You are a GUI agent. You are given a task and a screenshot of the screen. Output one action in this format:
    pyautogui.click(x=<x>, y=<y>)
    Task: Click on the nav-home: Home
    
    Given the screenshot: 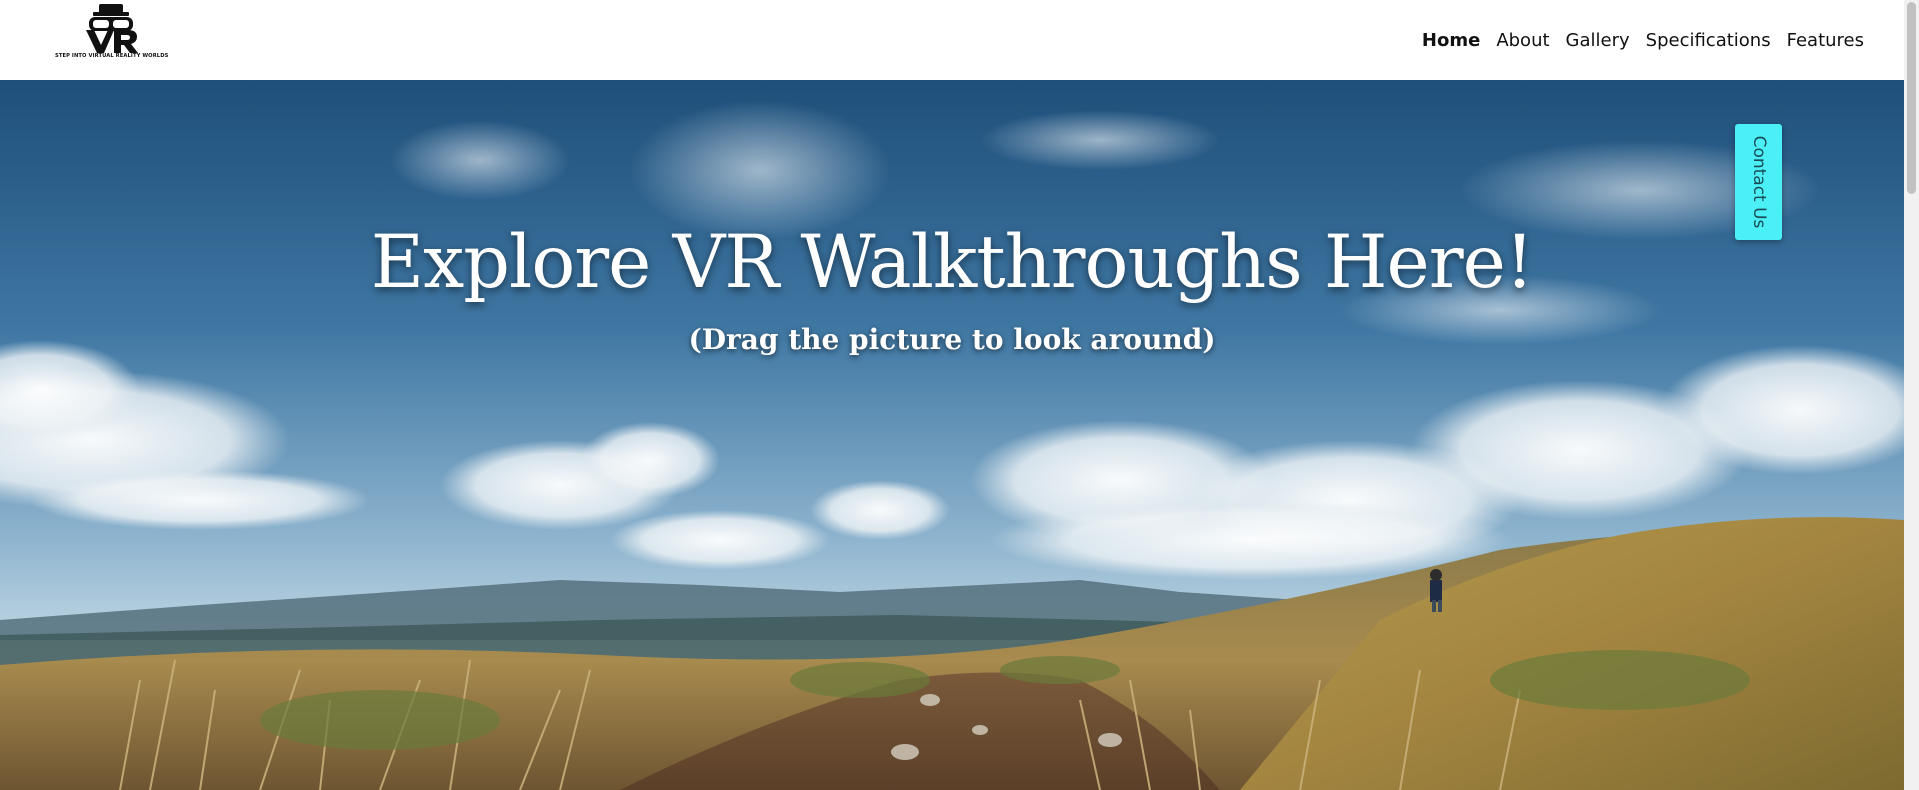 What is the action you would take?
    pyautogui.click(x=1451, y=41)
    